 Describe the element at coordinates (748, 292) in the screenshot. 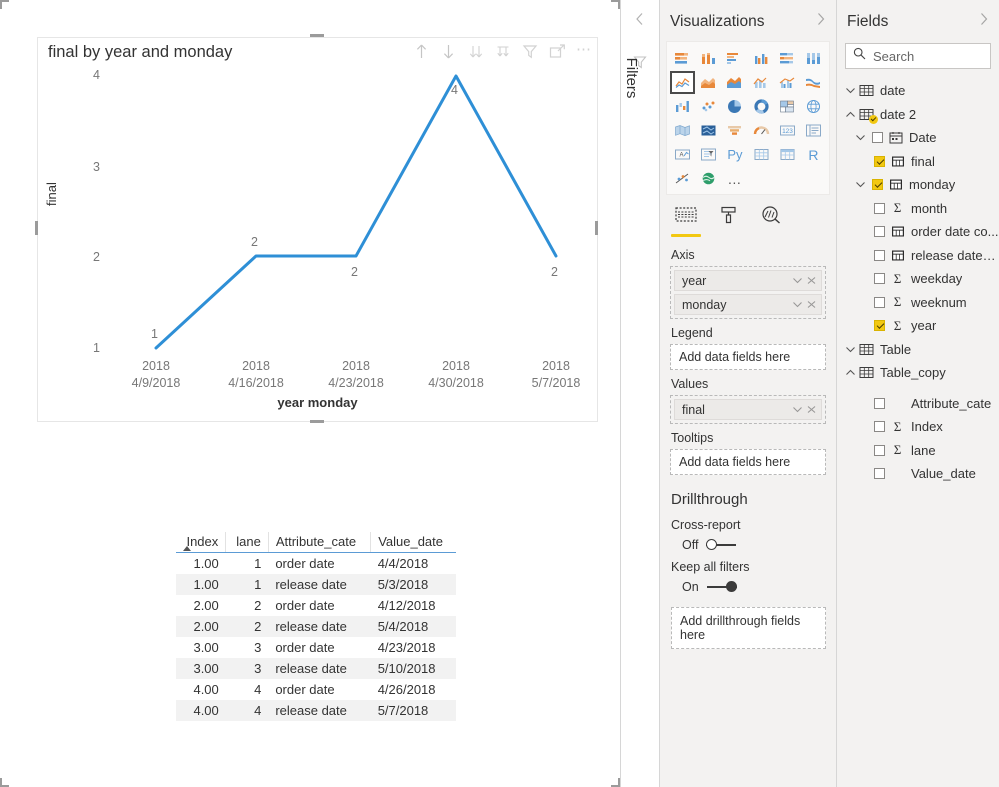

I see `well-axis: year monday` at that location.